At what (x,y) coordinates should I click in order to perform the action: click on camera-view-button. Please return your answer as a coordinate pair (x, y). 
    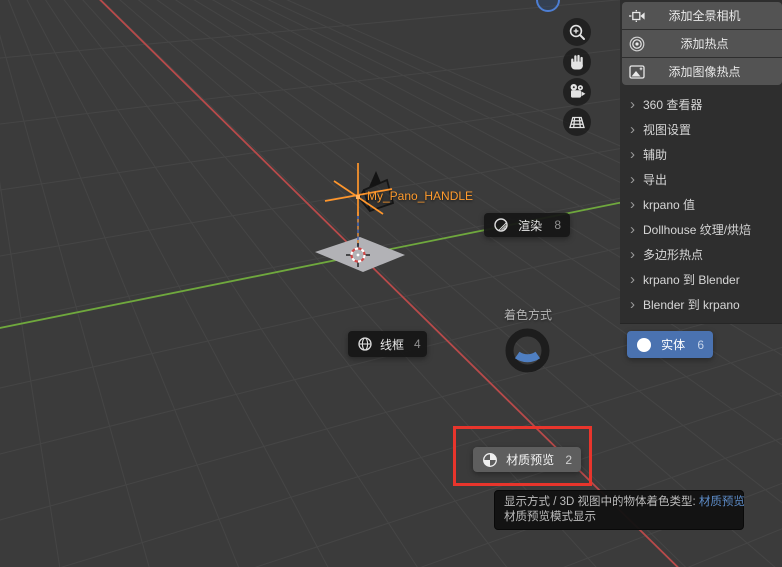
    Looking at the image, I should click on (577, 92).